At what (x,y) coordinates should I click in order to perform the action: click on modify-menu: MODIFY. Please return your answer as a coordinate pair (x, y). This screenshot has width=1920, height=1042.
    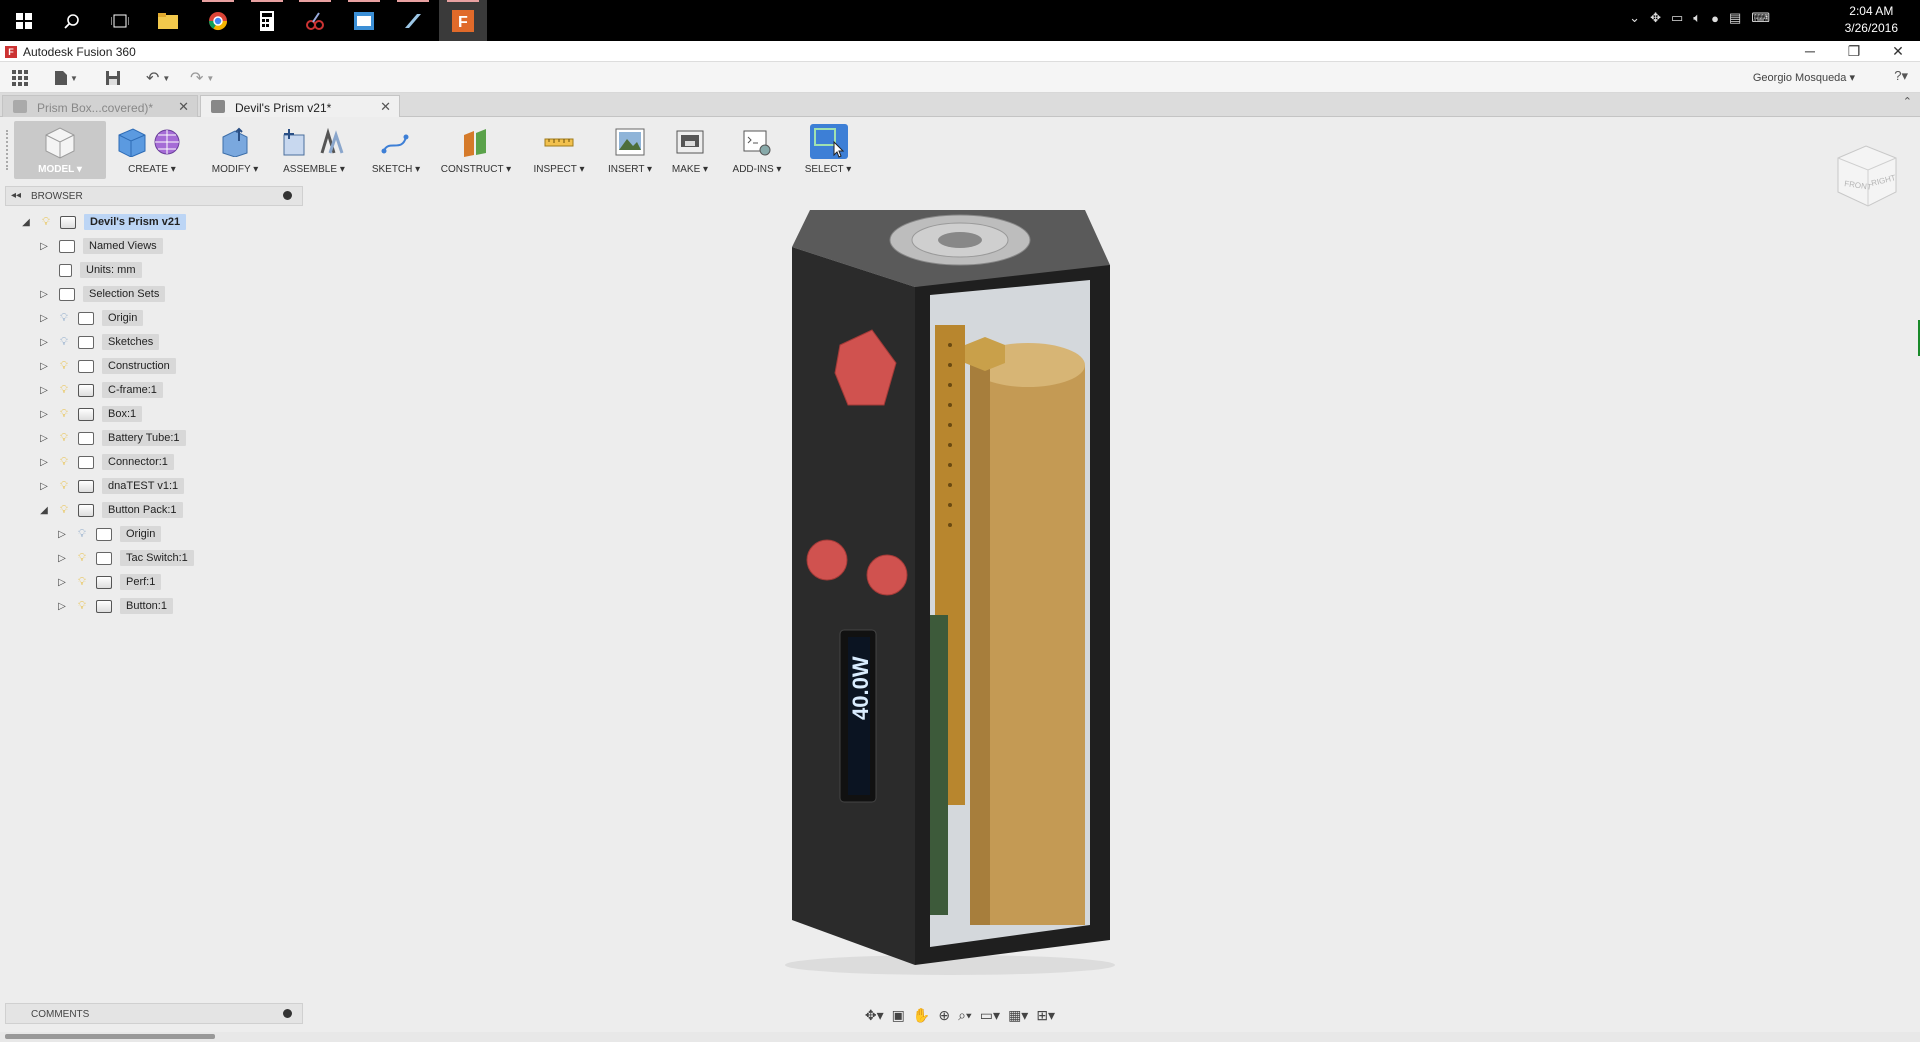
    Looking at the image, I should click on (235, 150).